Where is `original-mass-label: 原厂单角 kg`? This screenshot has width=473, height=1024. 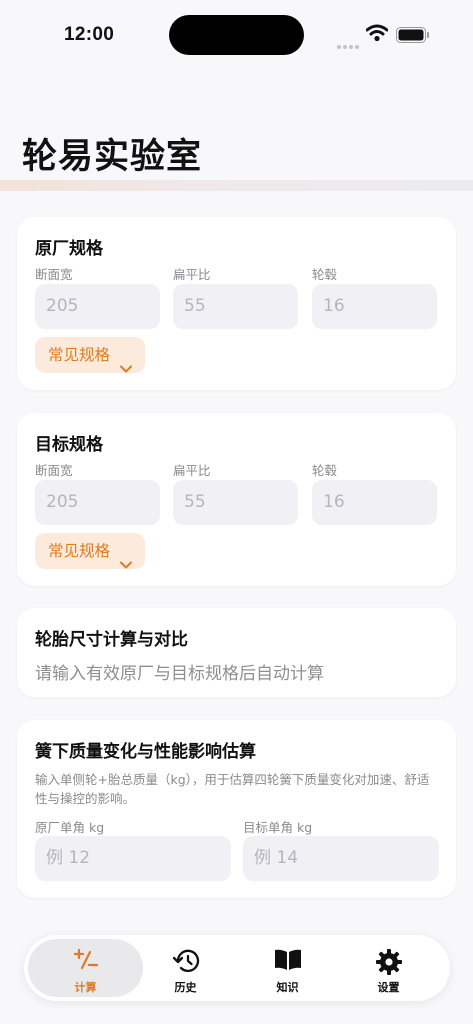 original-mass-label: 原厂单角 kg is located at coordinates (70, 827).